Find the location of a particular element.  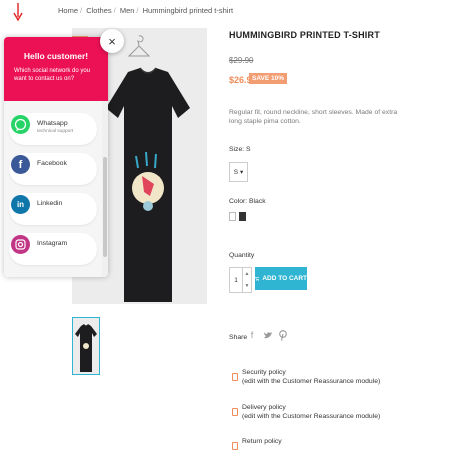

add-to-cart-button: ADD TO CART is located at coordinates (281, 278).